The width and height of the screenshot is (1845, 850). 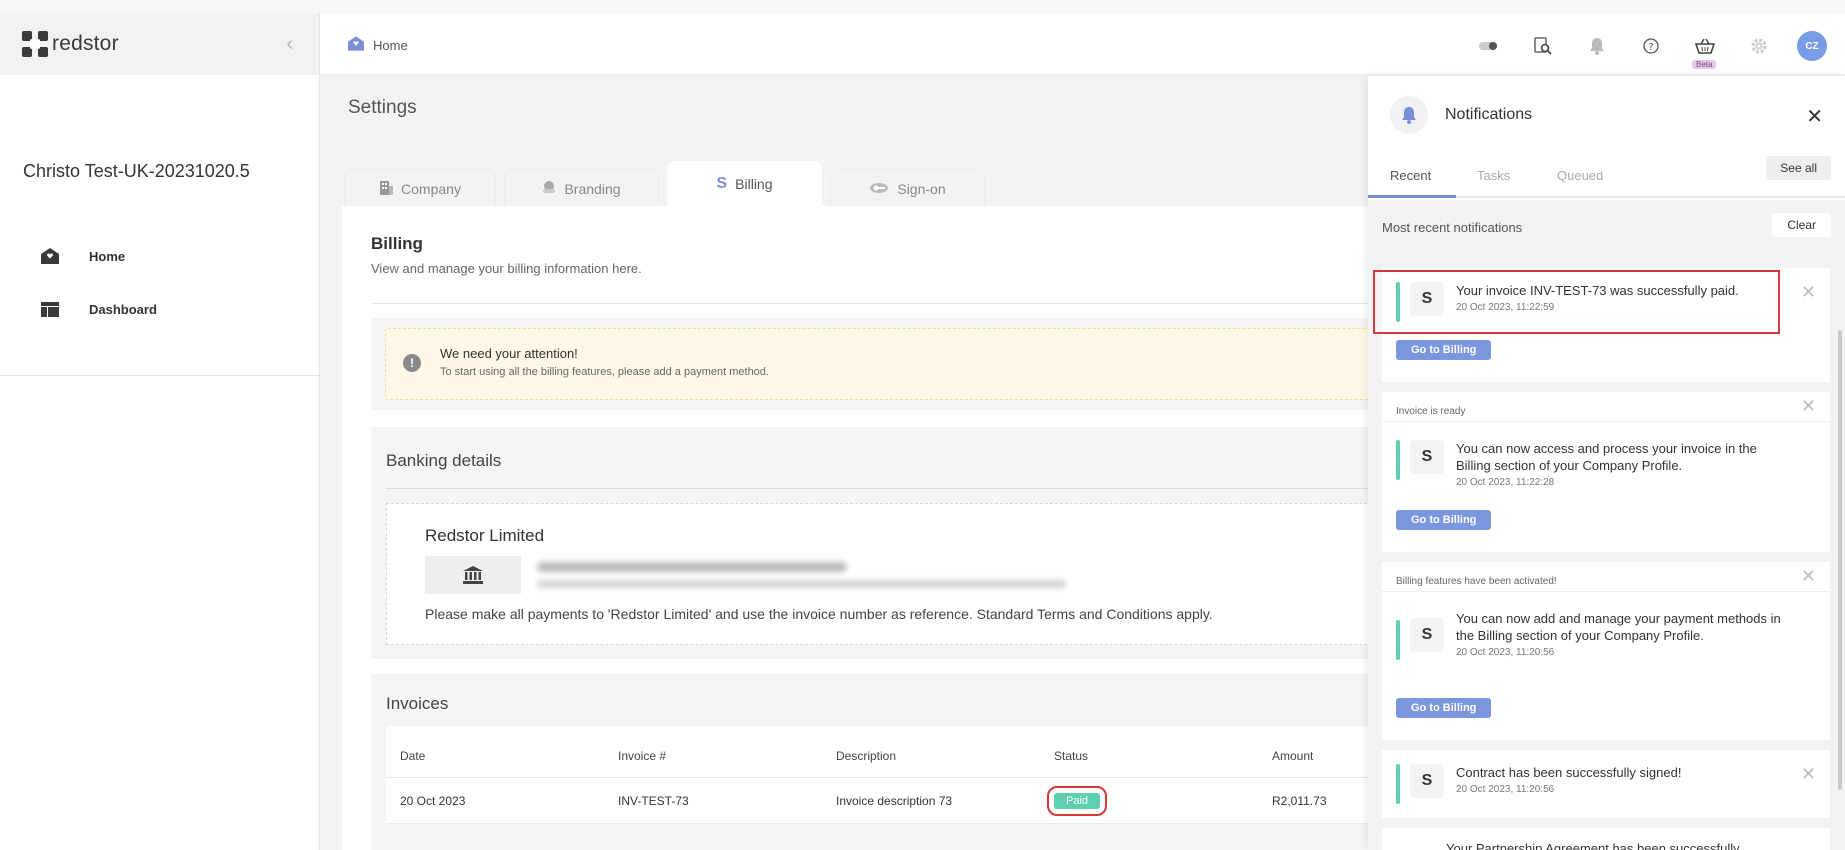 What do you see at coordinates (495, 756) in the screenshot?
I see `column-header: Date` at bounding box center [495, 756].